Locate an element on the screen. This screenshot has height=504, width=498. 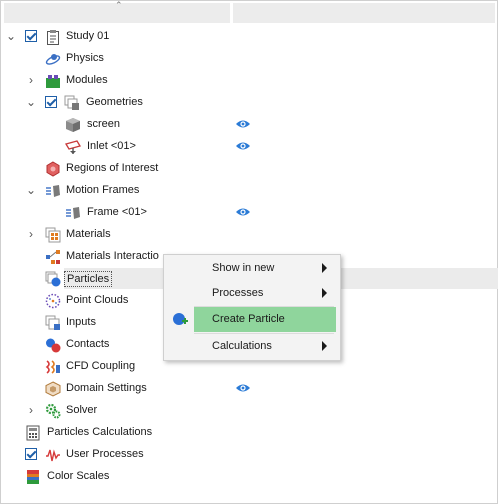
tree-item-label: Materials is located at coordinates (88, 234).